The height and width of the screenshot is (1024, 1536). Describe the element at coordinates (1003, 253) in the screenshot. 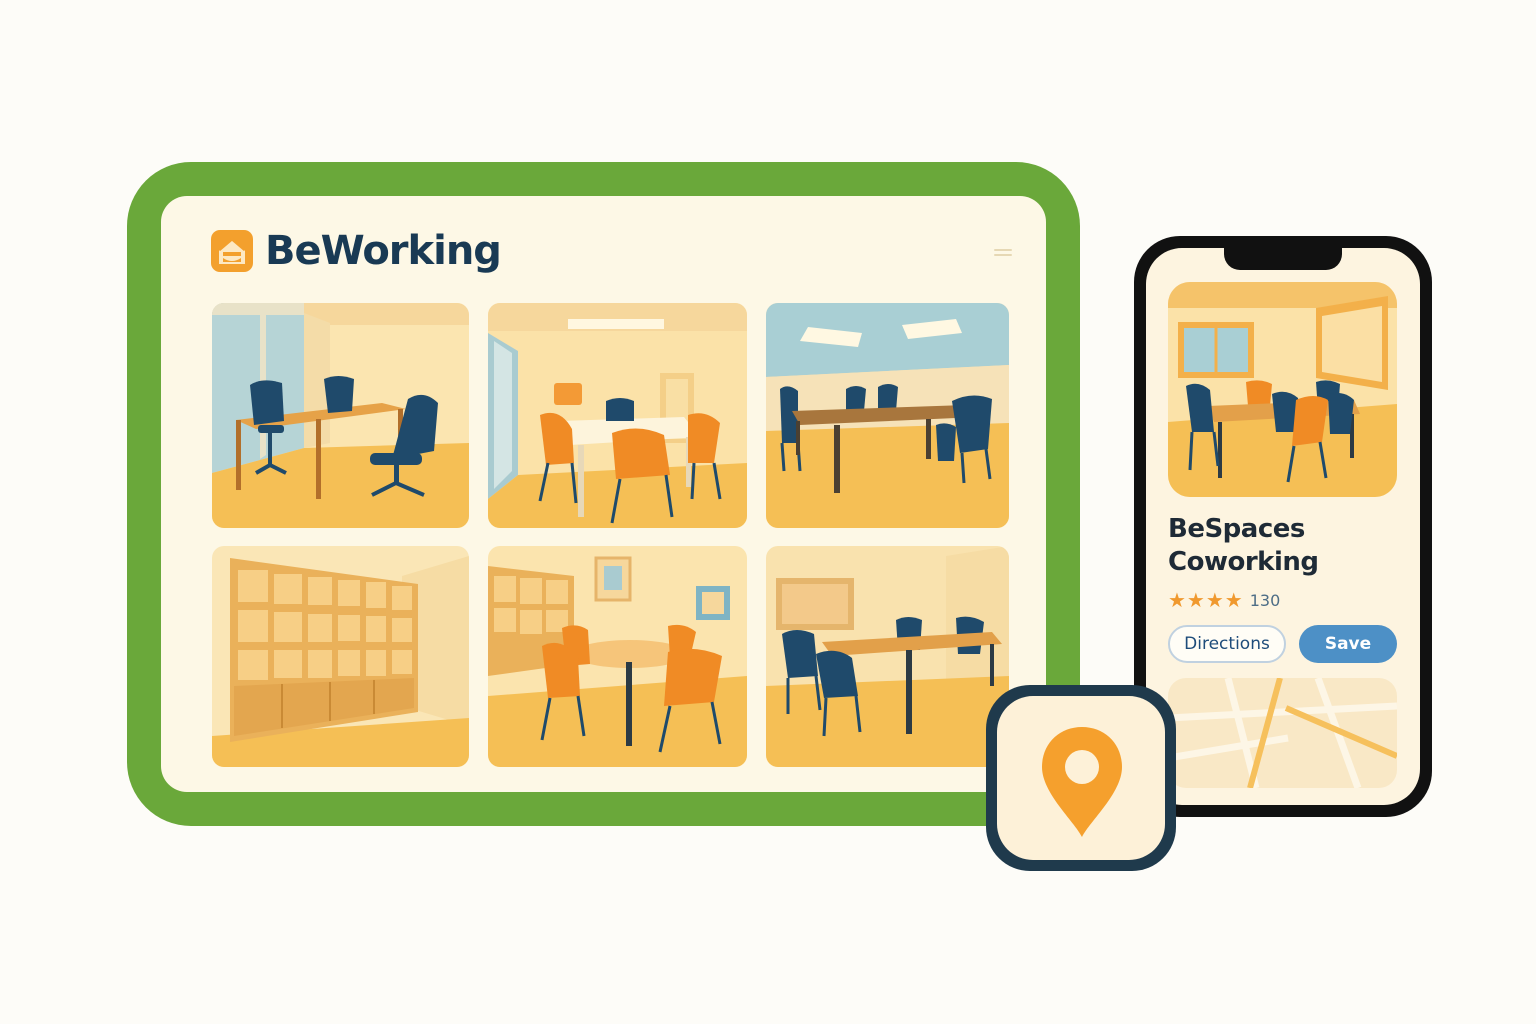

I see `hamburger-menu-icon` at that location.